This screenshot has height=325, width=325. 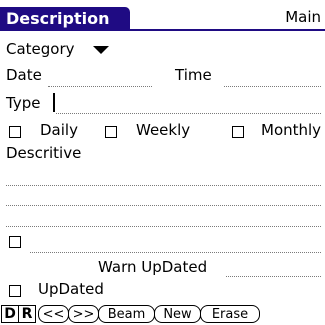 I want to click on warn-updated-label: Warn UpDated, so click(x=153, y=267).